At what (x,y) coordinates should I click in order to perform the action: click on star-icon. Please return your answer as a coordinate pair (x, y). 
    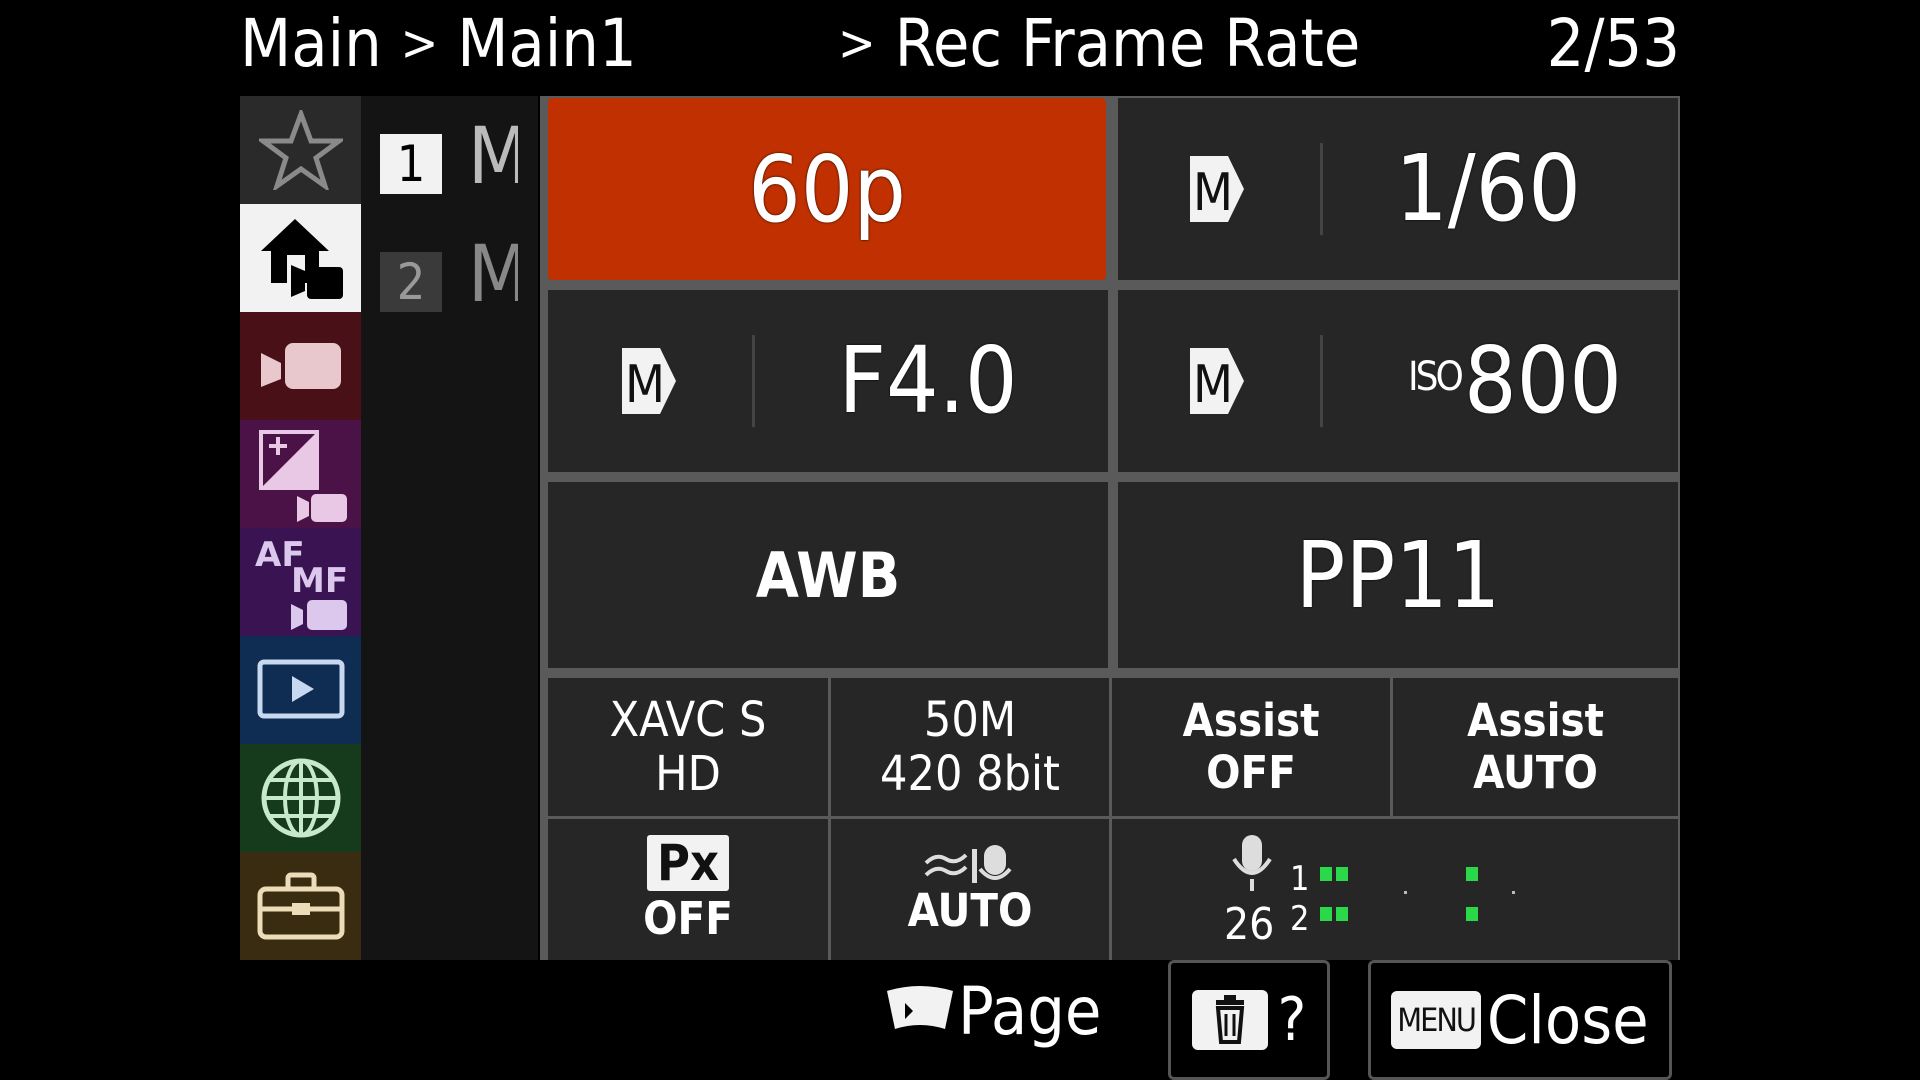
    Looking at the image, I should click on (300, 150).